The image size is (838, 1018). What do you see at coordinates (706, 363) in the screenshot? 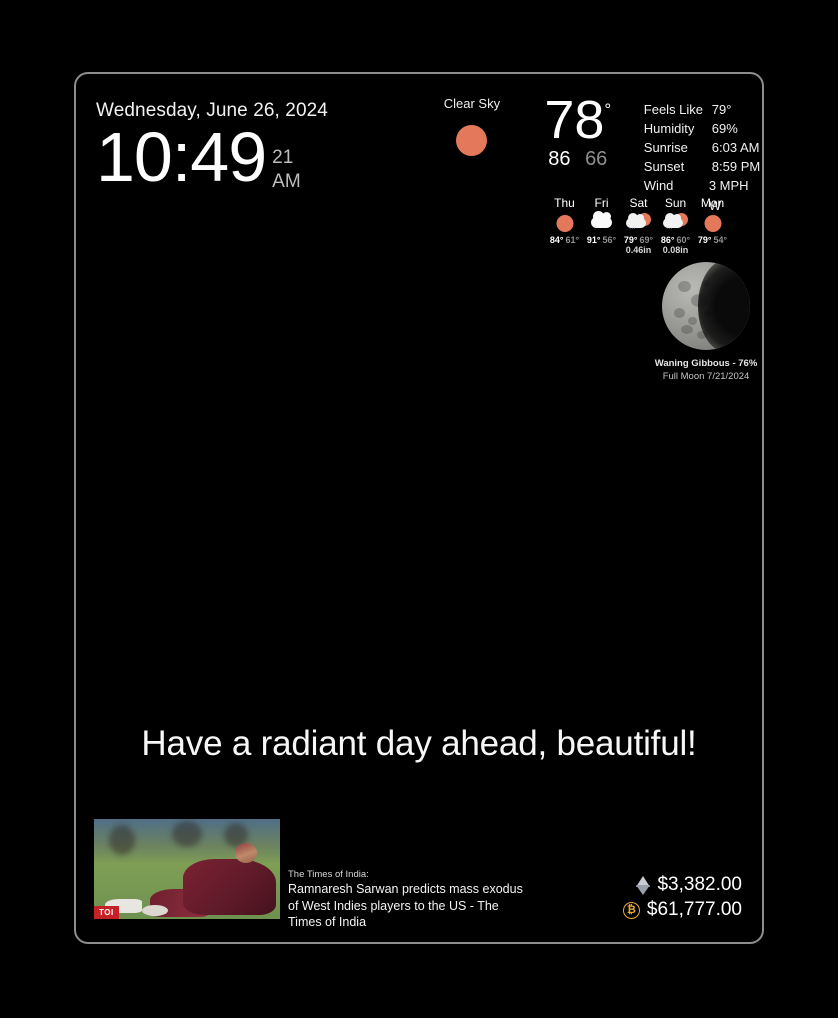
I see `moon-phase-label: Waning Gibbous - 76%` at bounding box center [706, 363].